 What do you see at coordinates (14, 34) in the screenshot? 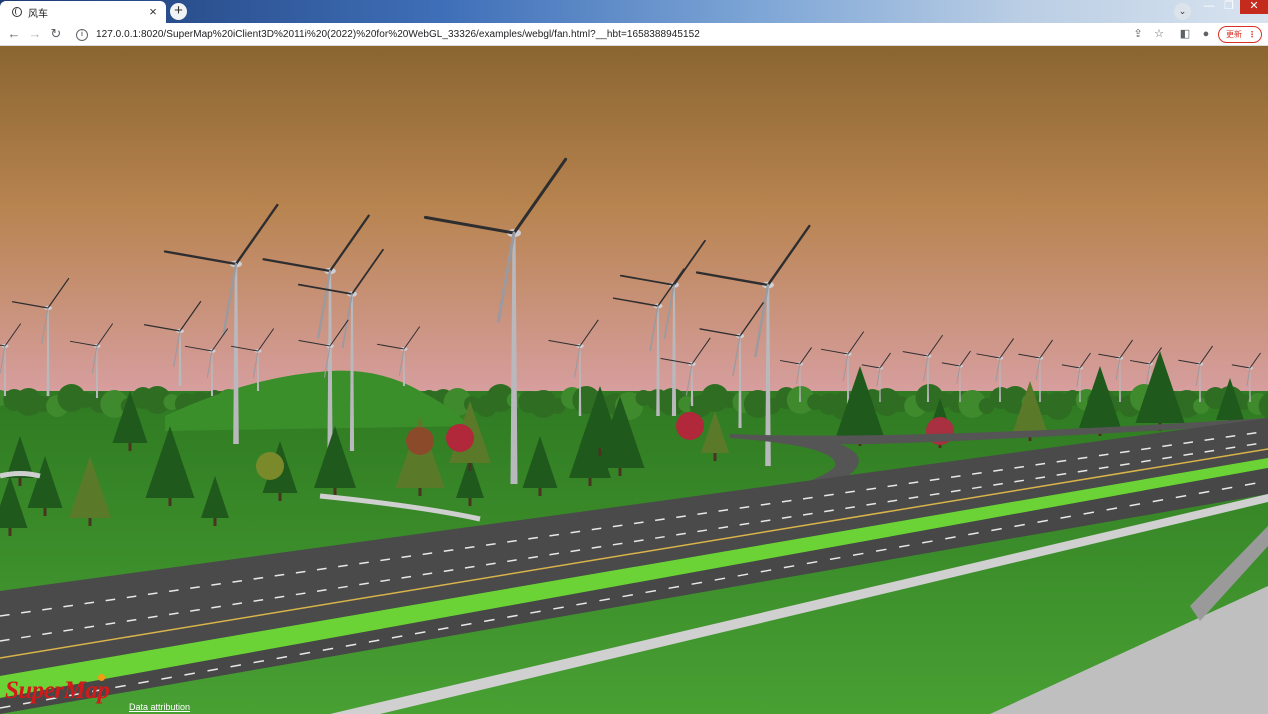
I see `back-arrow-icon: ←` at bounding box center [14, 34].